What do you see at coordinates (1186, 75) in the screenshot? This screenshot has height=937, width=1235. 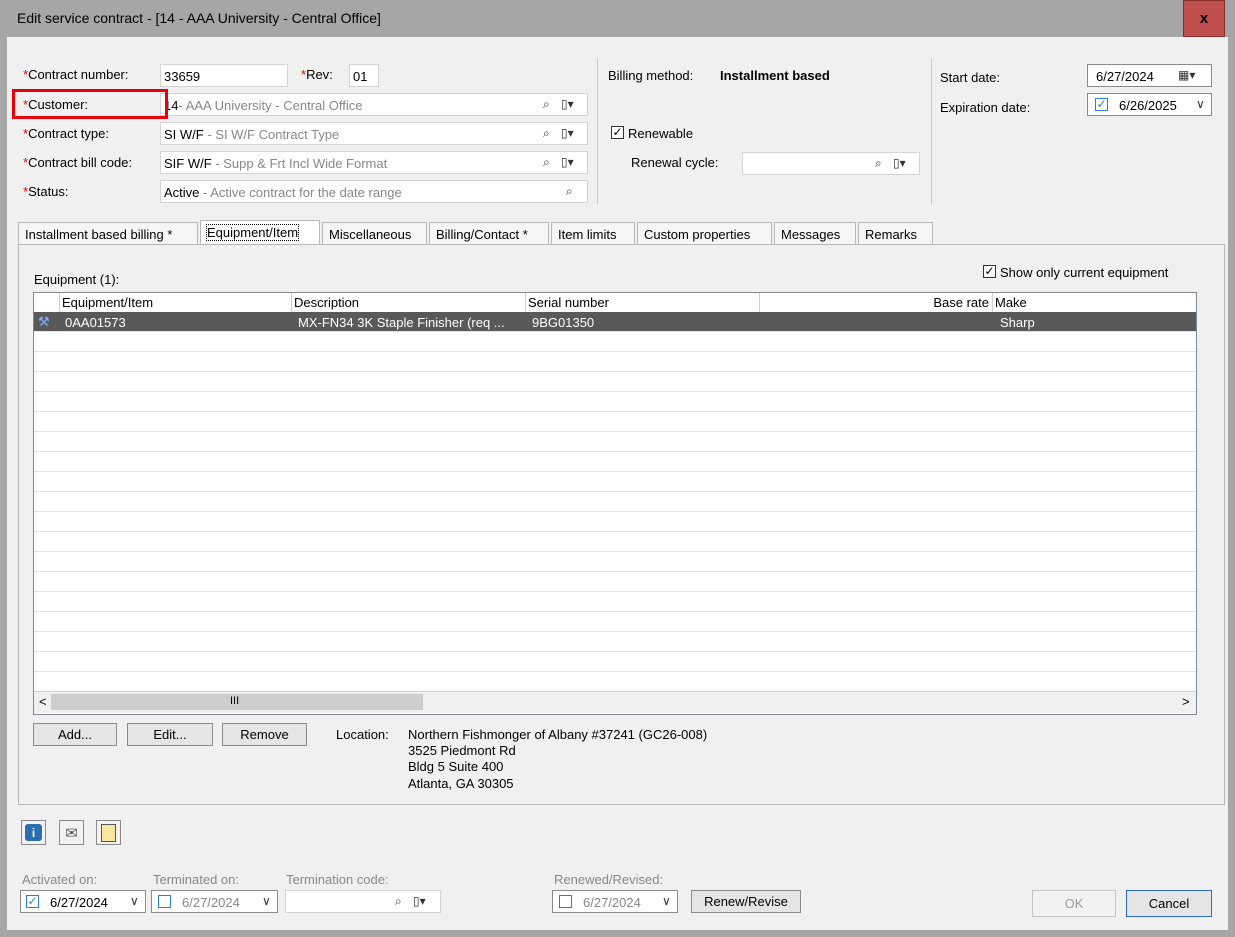 I see `calendar-icon: ▦▾` at bounding box center [1186, 75].